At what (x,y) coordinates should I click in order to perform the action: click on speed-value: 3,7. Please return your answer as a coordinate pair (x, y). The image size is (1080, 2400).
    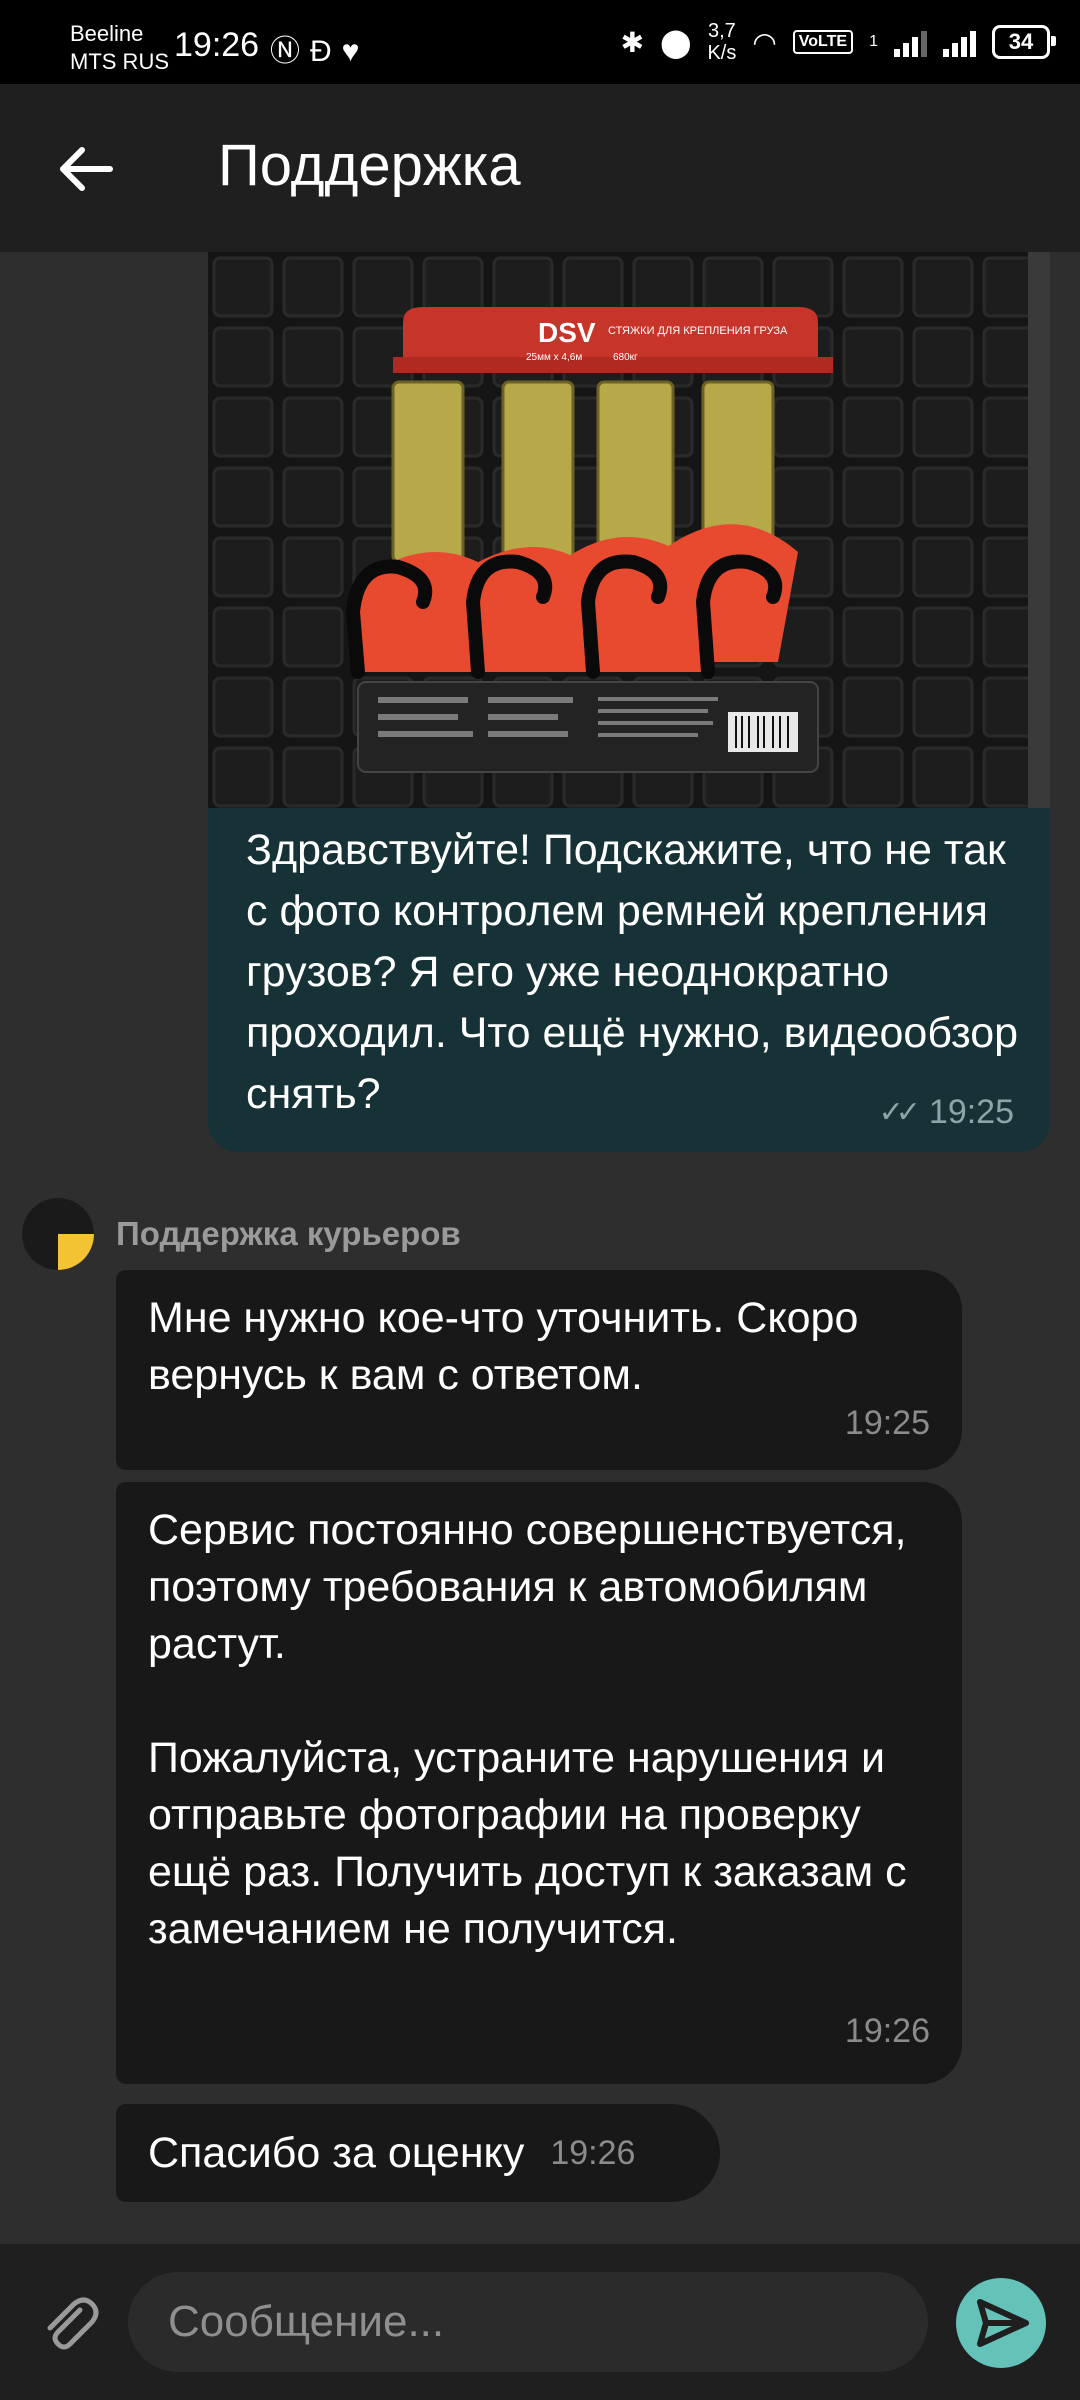
    Looking at the image, I should click on (722, 31).